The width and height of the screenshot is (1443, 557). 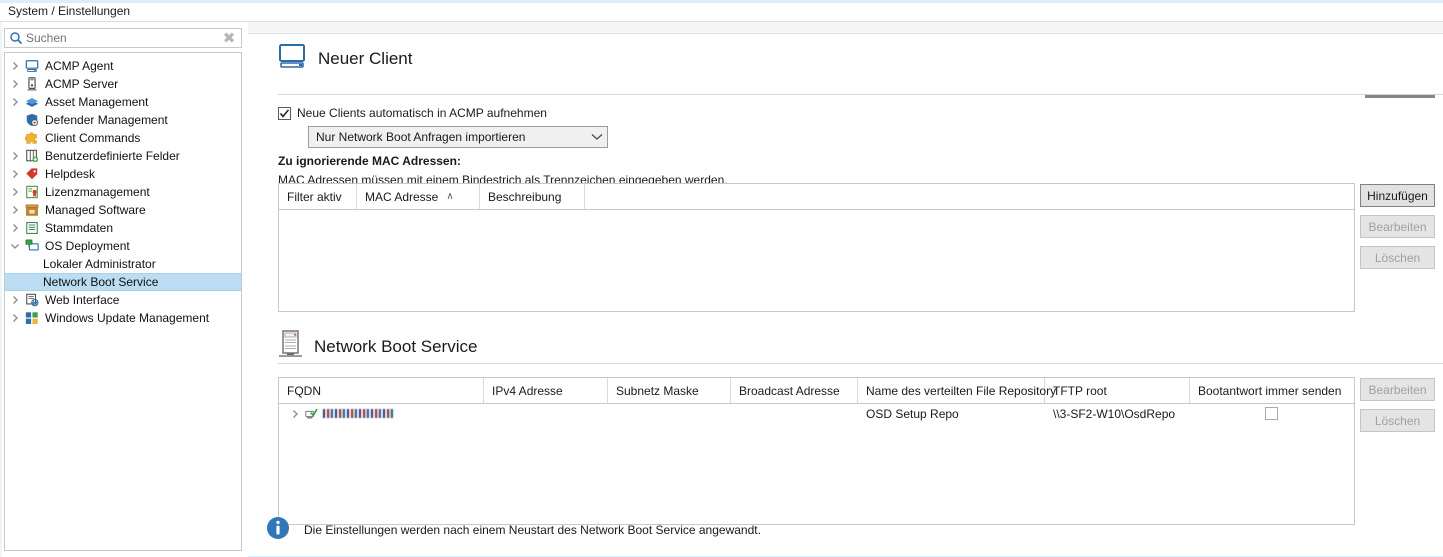 I want to click on sidebar-item-windows-update-management: Windows Update Management, so click(x=123, y=318).